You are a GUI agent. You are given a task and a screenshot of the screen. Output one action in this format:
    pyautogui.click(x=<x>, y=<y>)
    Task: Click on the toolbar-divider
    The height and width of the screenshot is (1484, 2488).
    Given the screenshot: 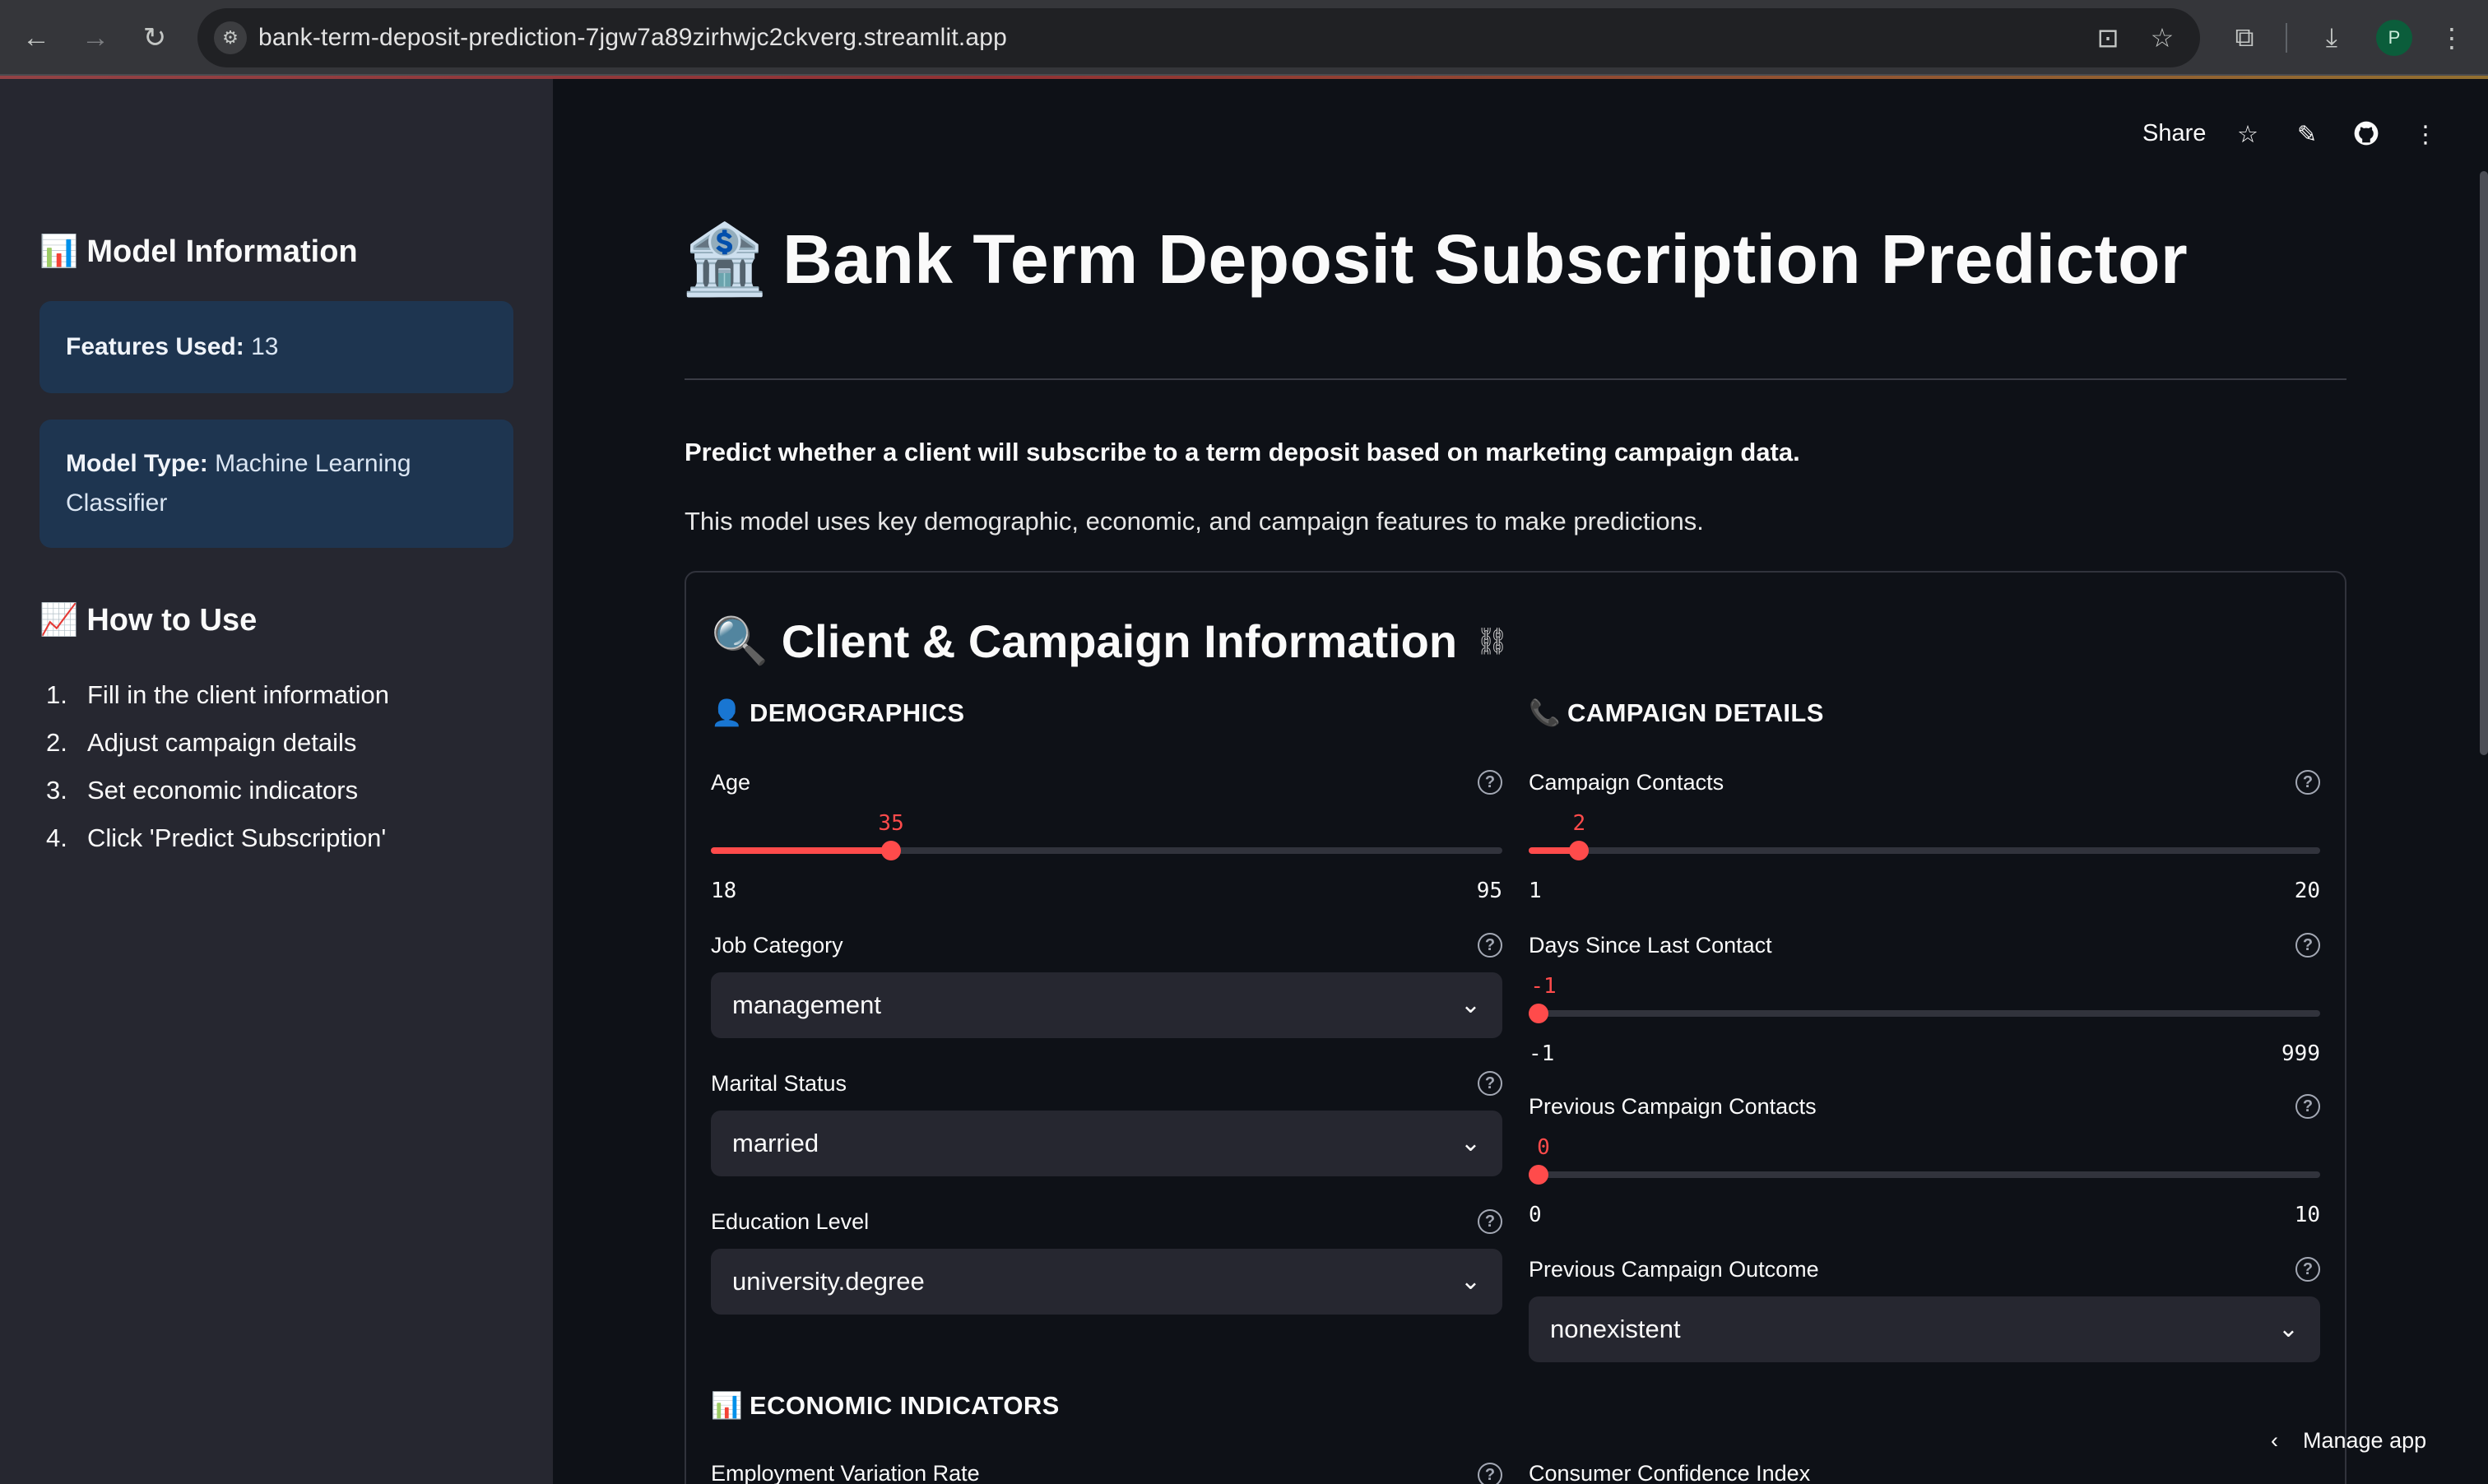 What is the action you would take?
    pyautogui.click(x=2286, y=38)
    